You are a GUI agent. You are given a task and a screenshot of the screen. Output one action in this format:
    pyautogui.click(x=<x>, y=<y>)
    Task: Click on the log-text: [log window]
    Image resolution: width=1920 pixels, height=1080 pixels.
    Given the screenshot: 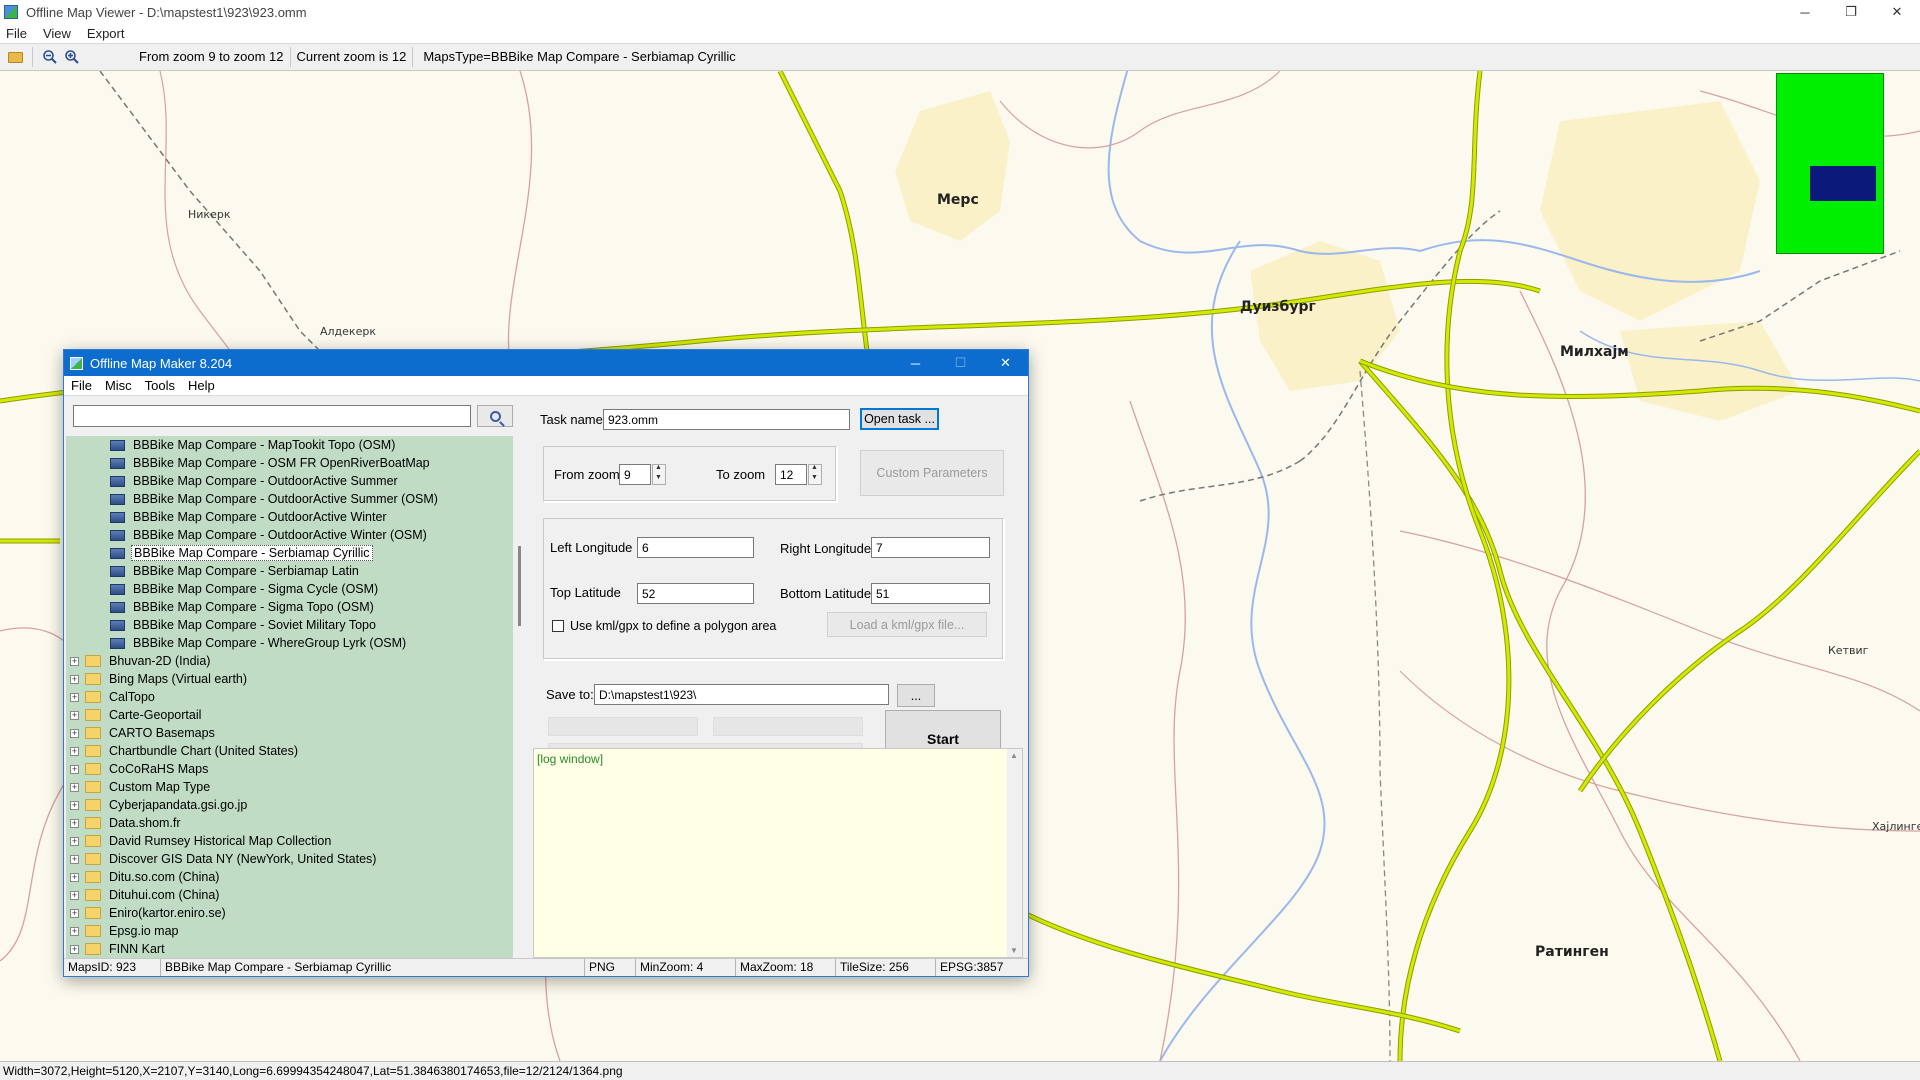 What is the action you would take?
    pyautogui.click(x=570, y=759)
    